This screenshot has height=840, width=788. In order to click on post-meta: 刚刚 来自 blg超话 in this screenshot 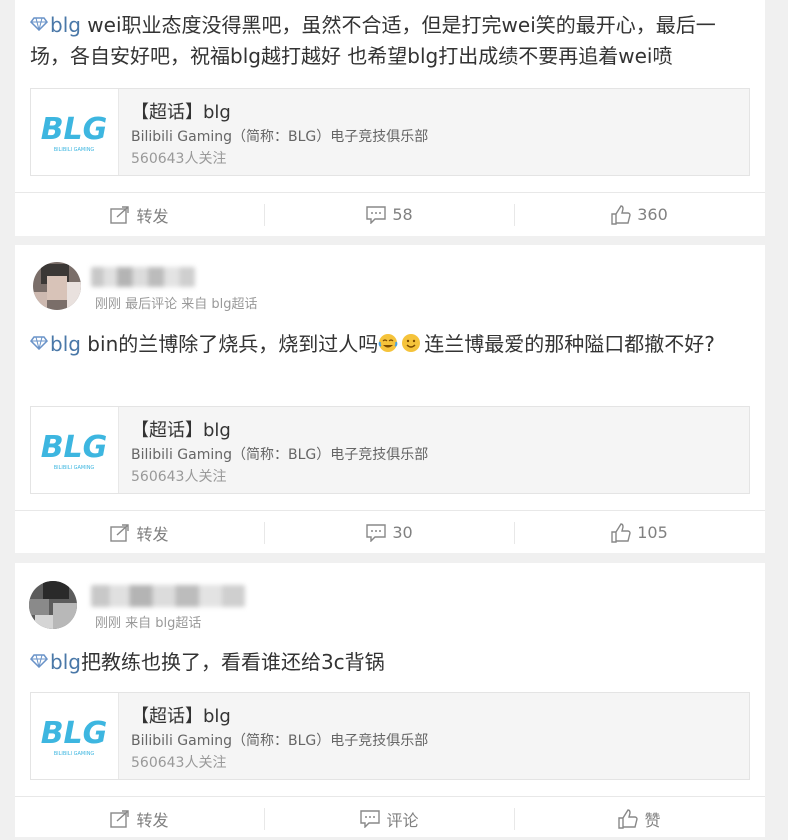, I will do `click(148, 623)`.